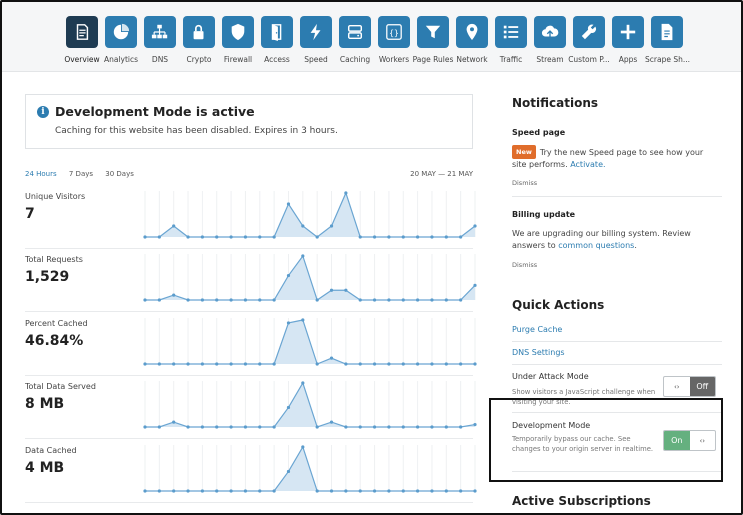 The height and width of the screenshot is (515, 743). Describe the element at coordinates (433, 32) in the screenshot. I see `funnel-icon` at that location.